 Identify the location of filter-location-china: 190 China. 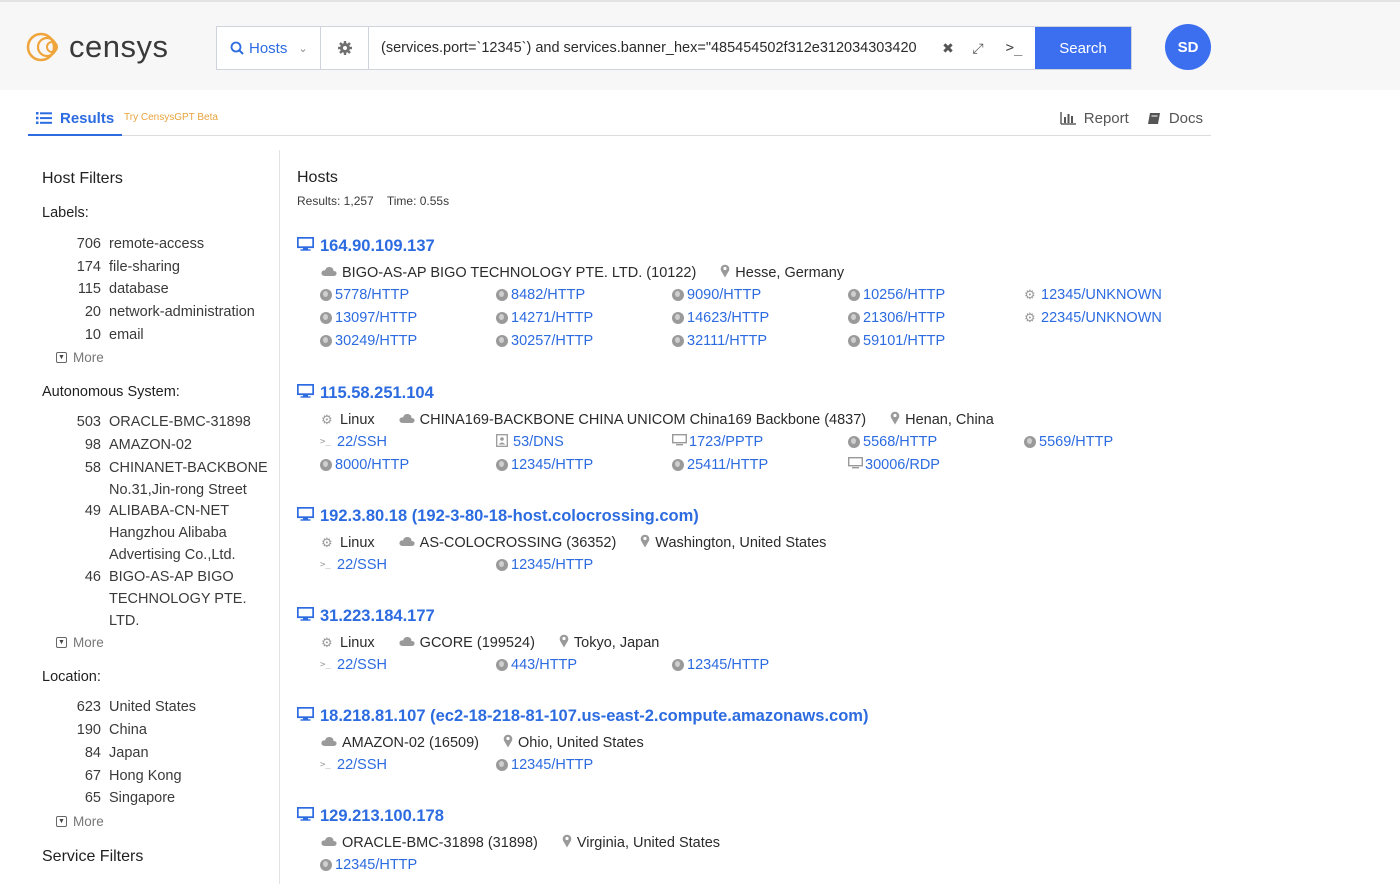
(170, 730).